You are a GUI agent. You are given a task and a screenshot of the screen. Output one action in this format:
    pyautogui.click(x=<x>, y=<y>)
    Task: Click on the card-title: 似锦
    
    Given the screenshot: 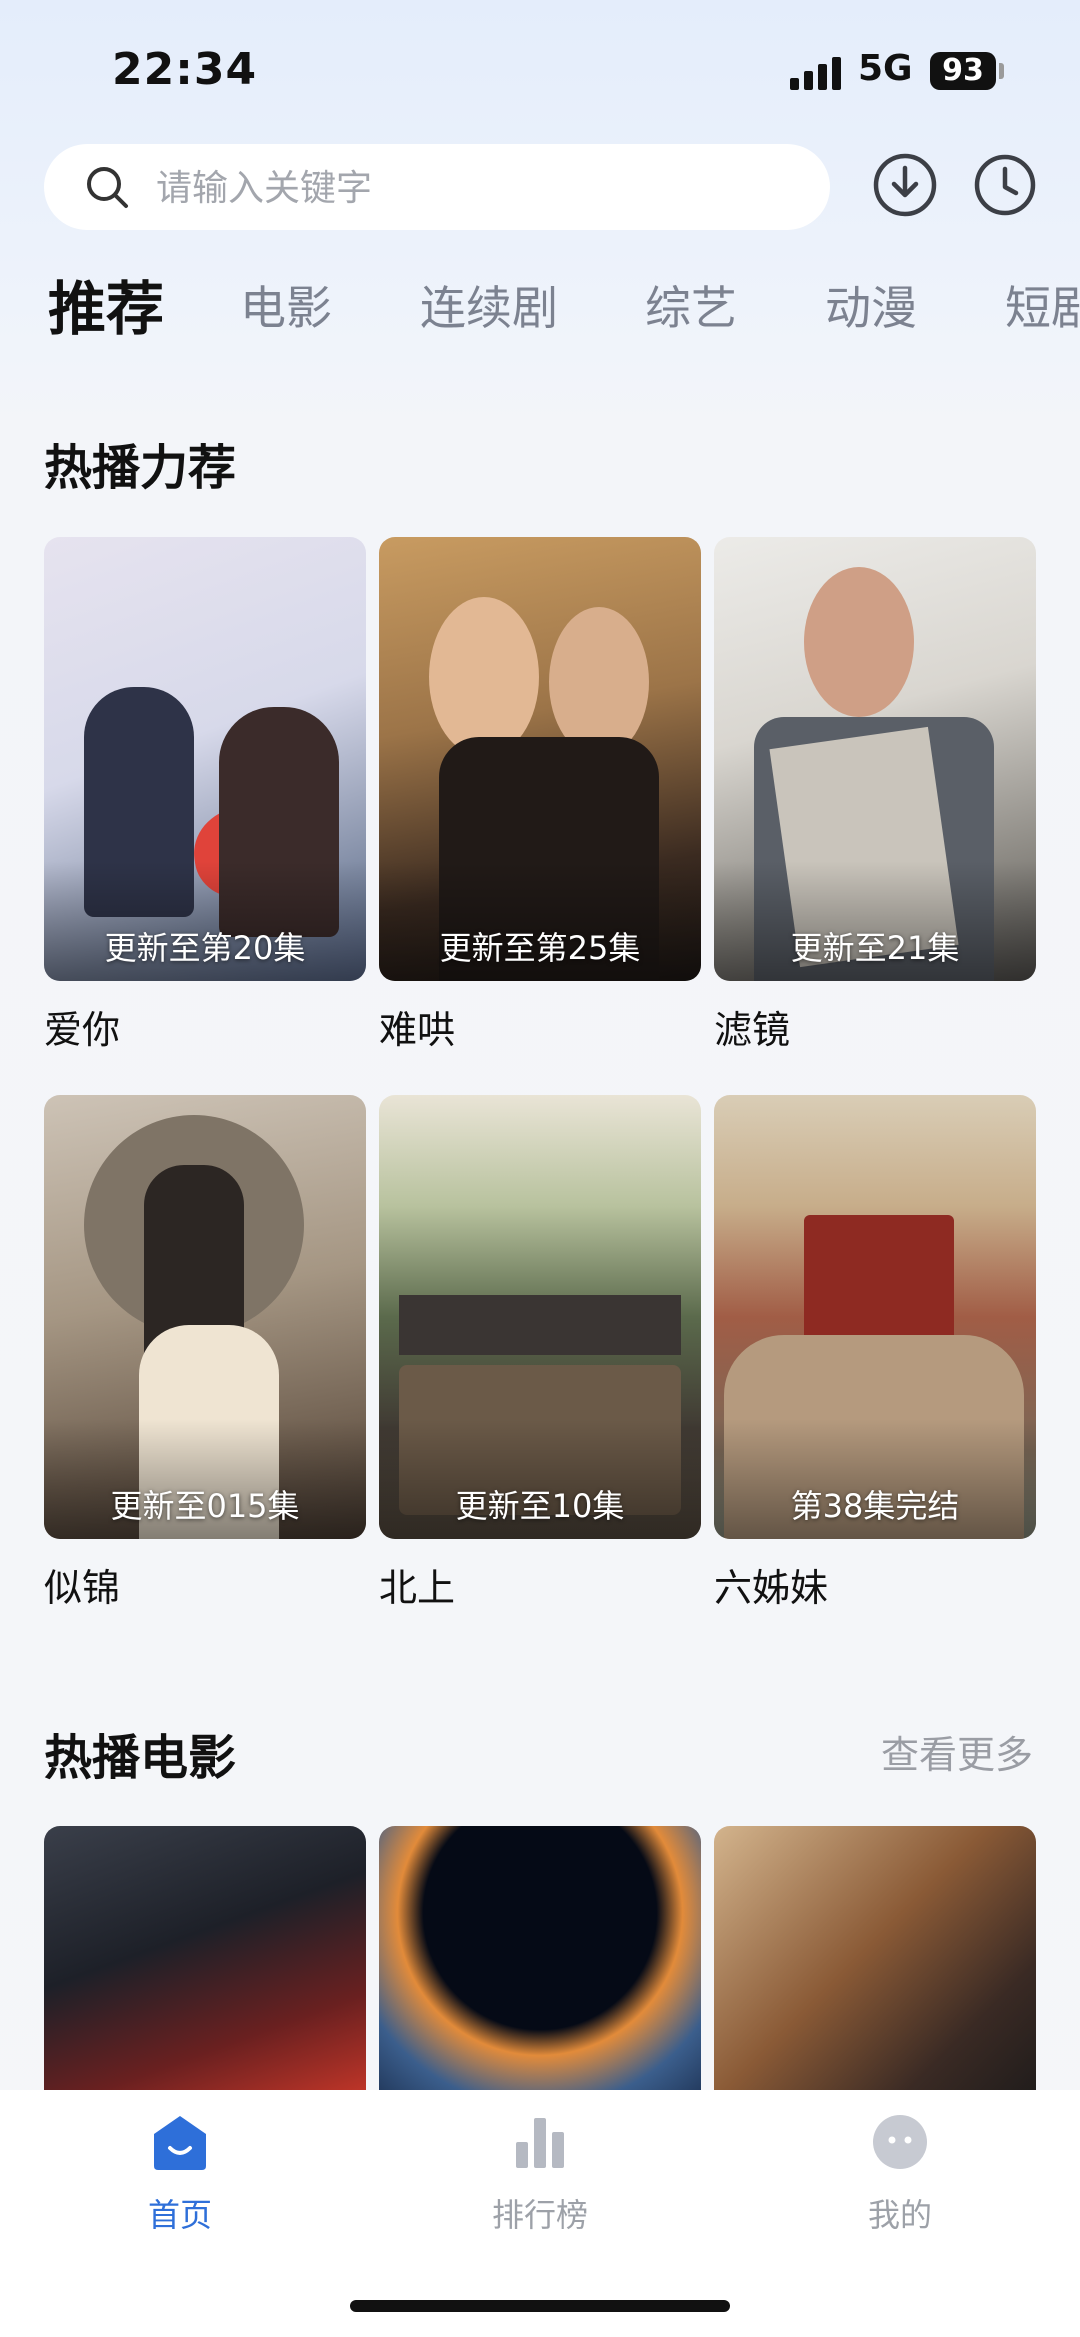 What is the action you would take?
    pyautogui.click(x=82, y=1588)
    